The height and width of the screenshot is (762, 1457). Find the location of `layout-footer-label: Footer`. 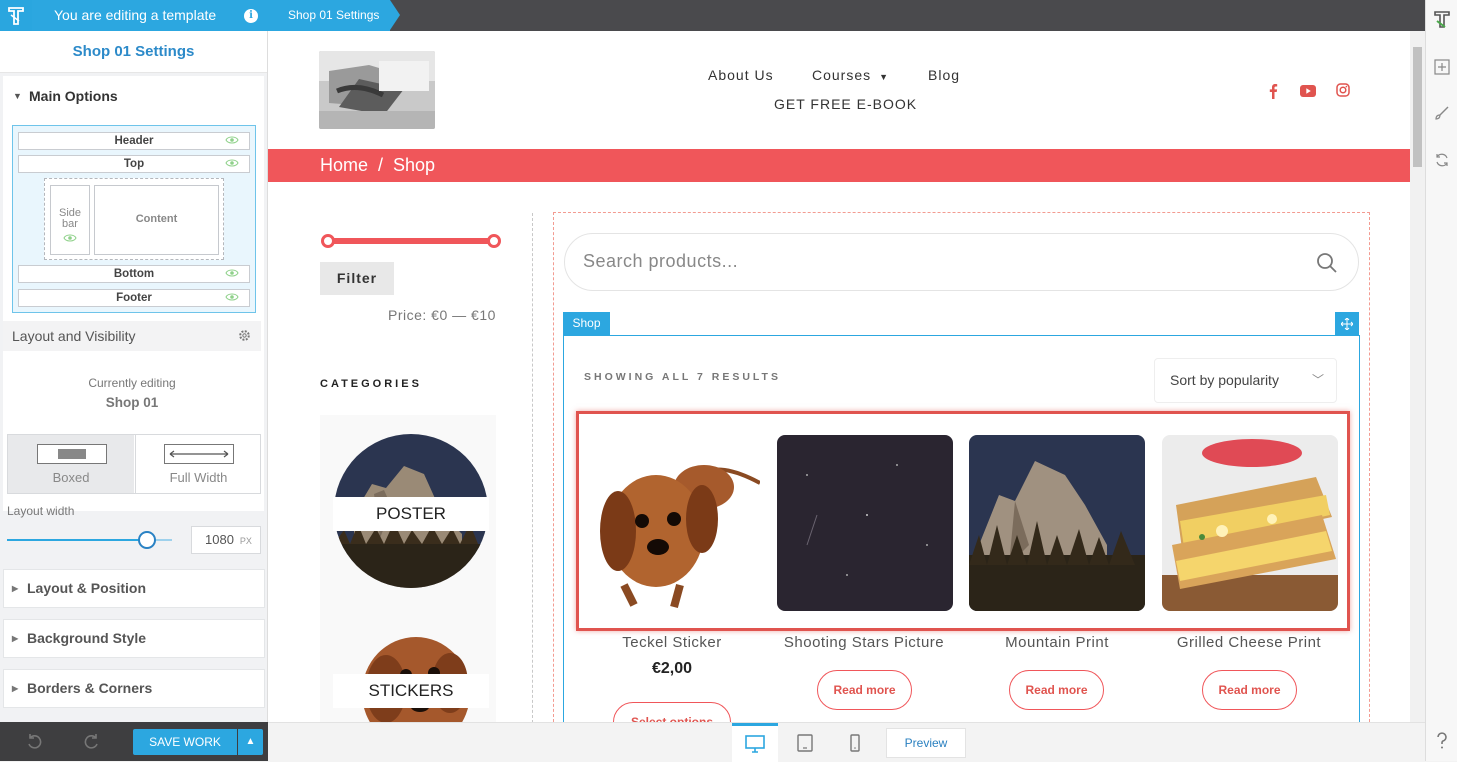

layout-footer-label: Footer is located at coordinates (134, 298).